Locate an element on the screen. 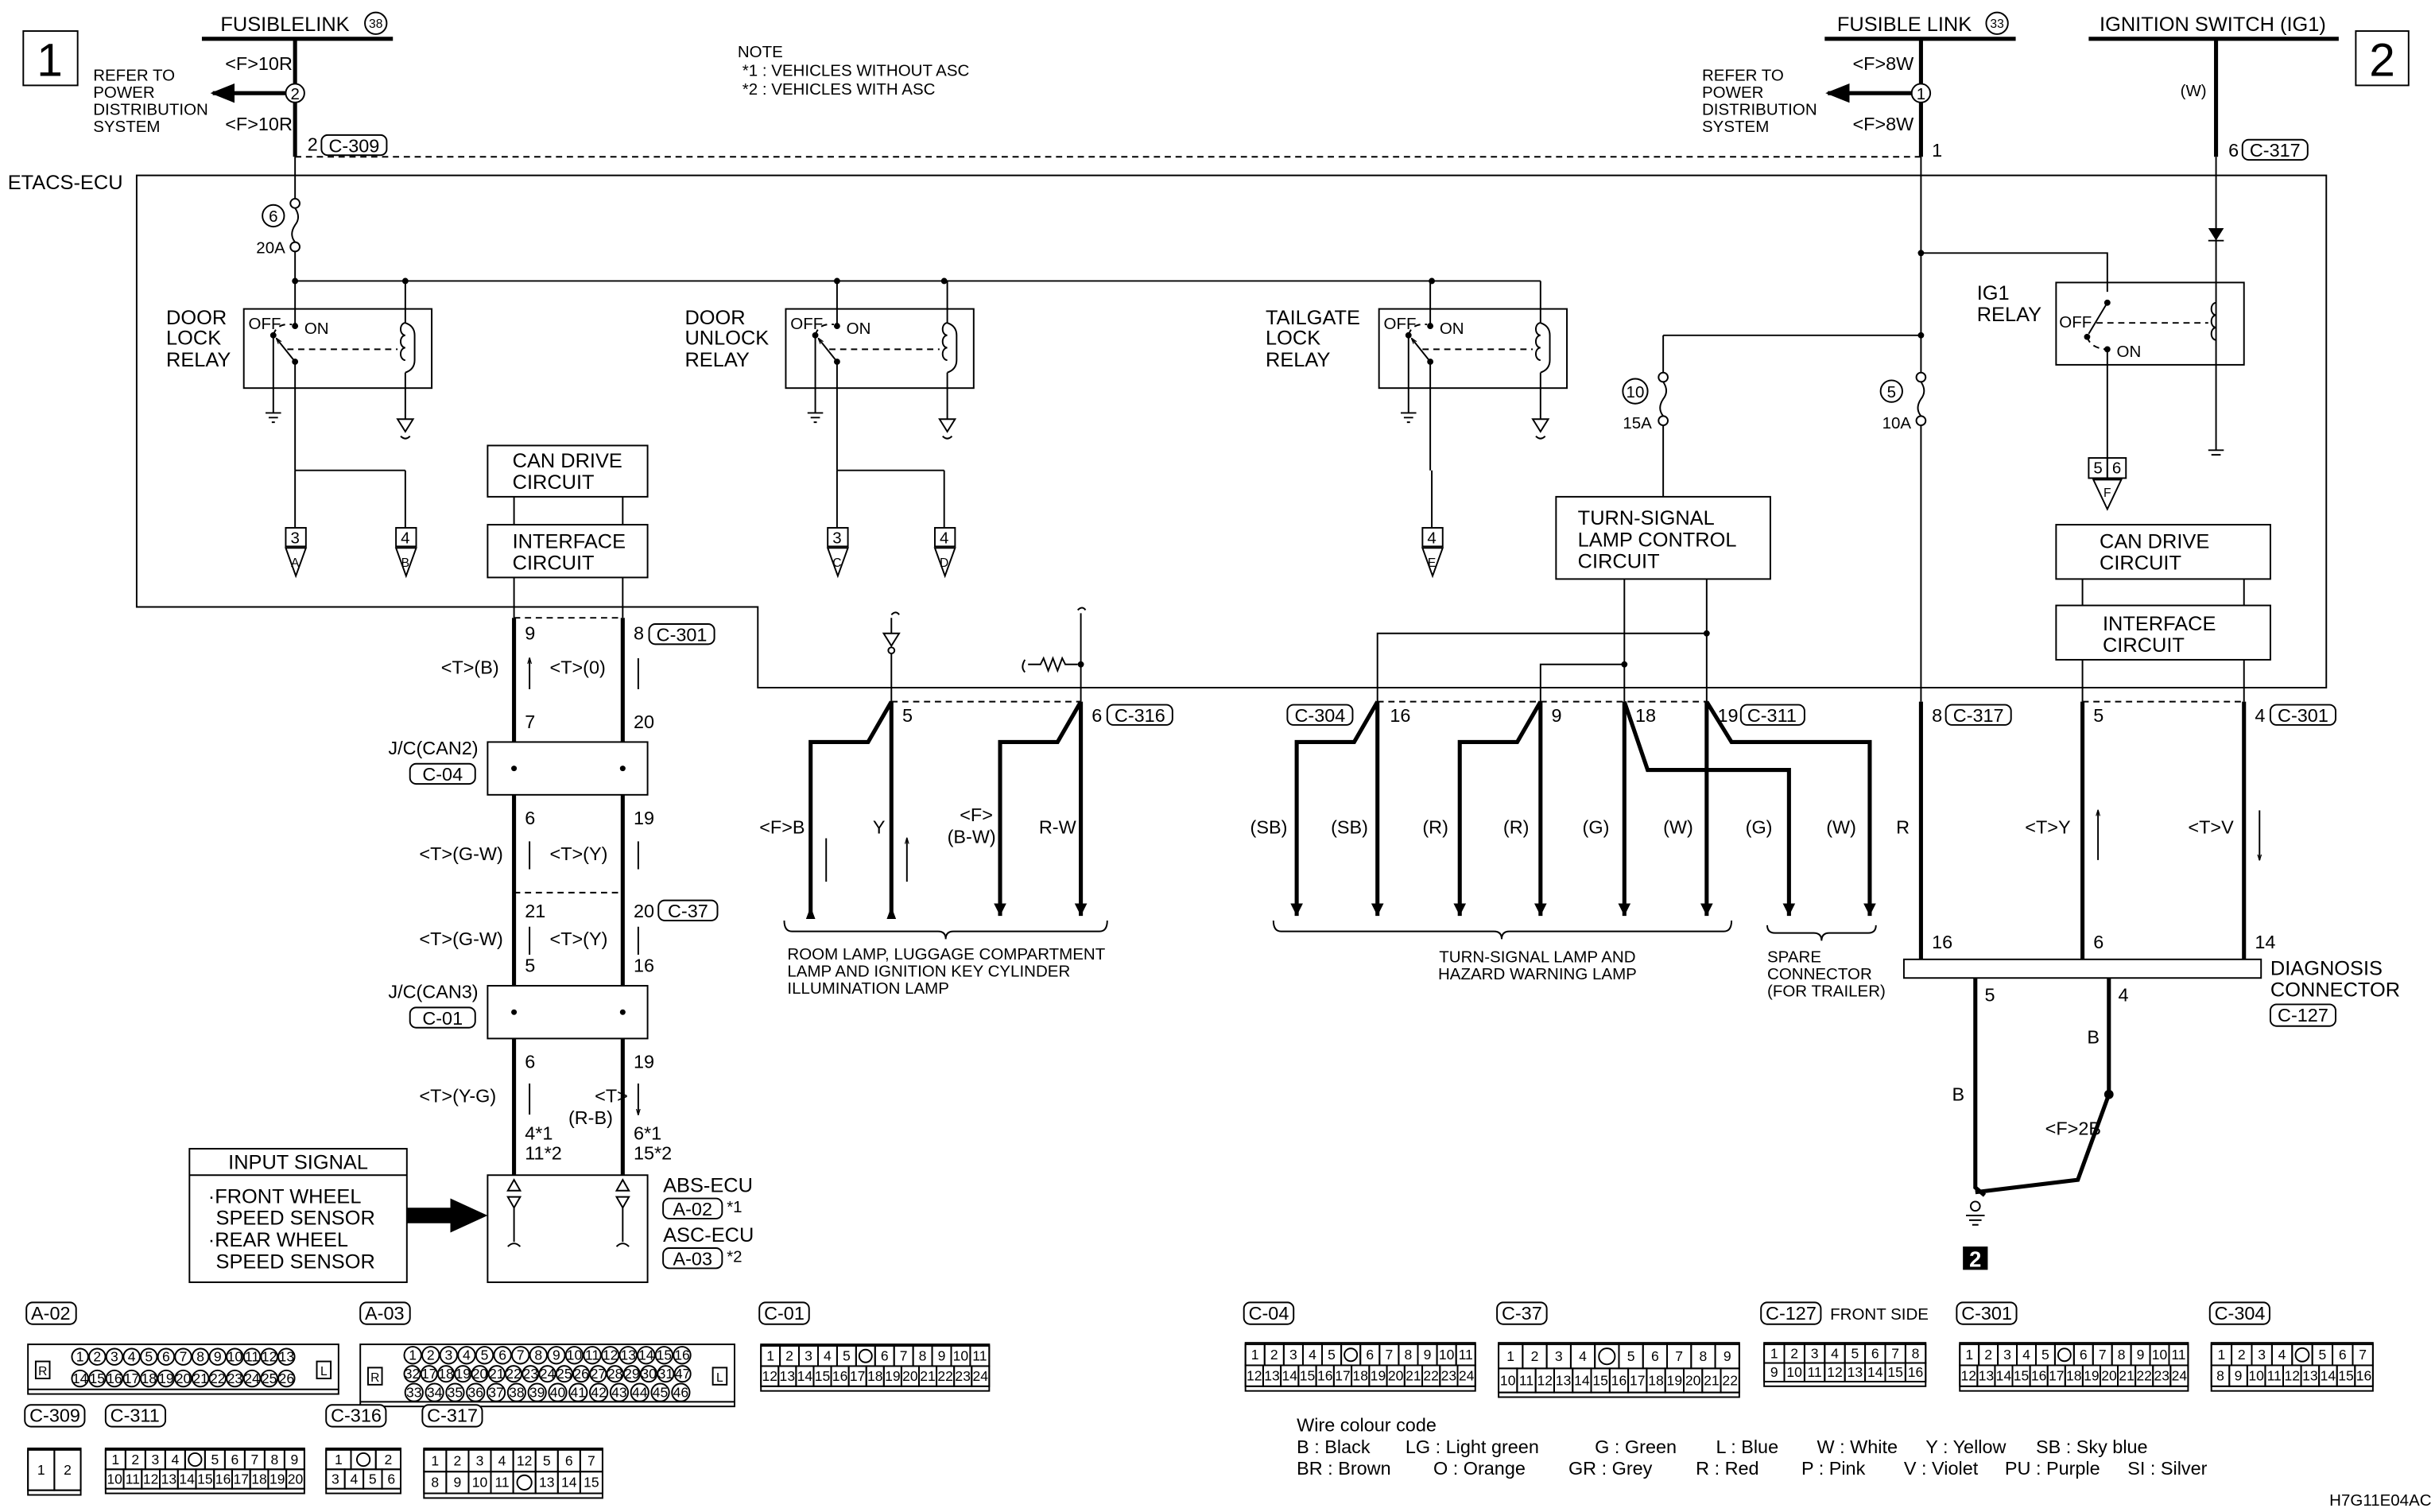 The height and width of the screenshot is (1512, 2435). svg-text: C is located at coordinates (837, 563).